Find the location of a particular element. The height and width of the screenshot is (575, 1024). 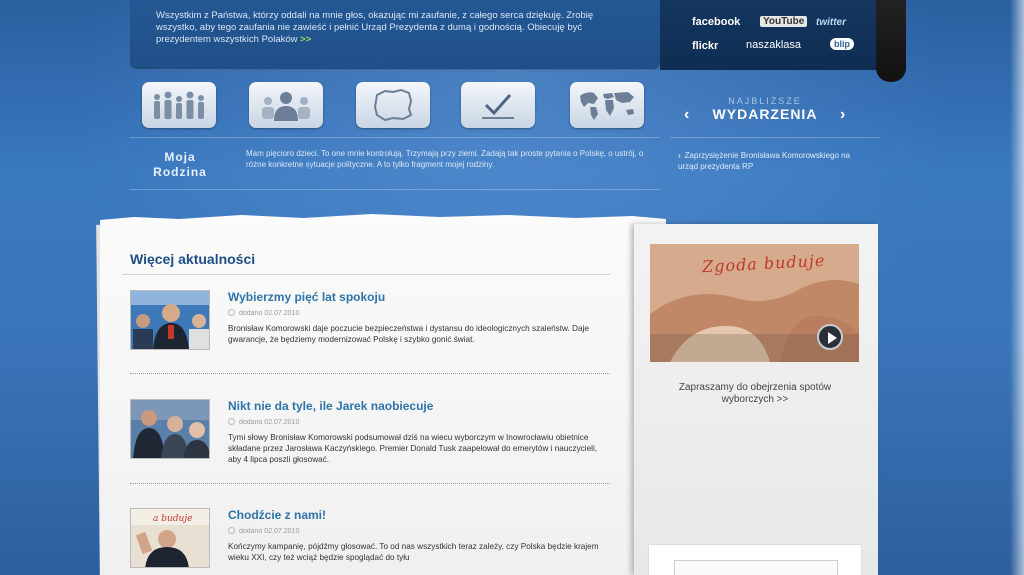

category-icons is located at coordinates (400, 107).